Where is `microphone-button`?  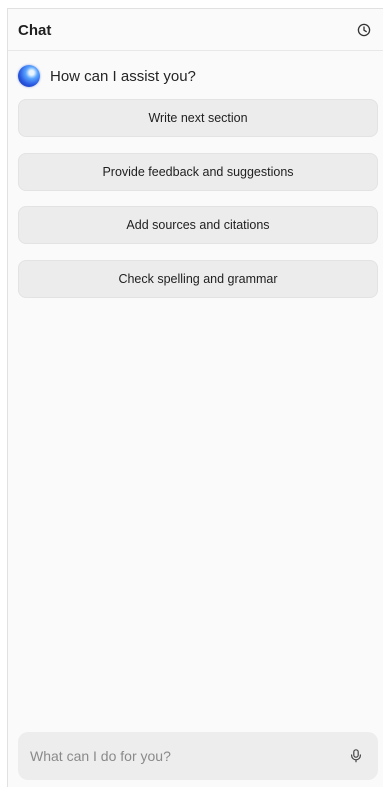 microphone-button is located at coordinates (356, 756).